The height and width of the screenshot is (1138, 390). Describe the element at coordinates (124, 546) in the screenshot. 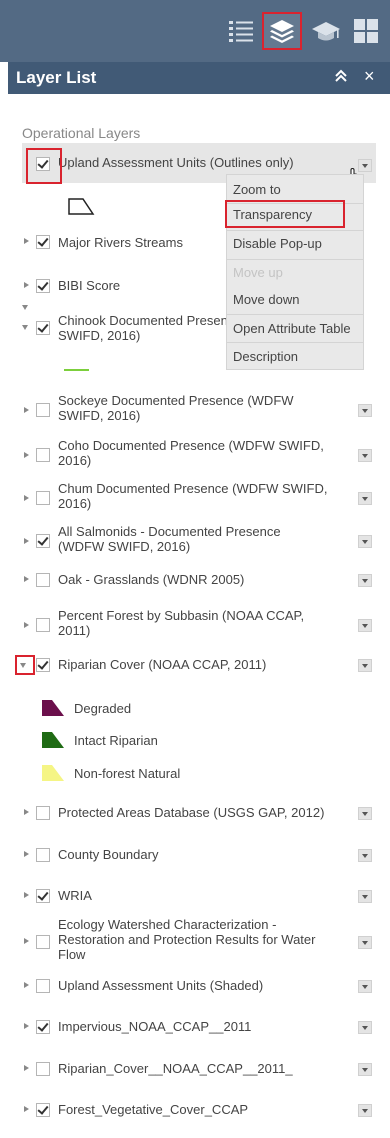

I see `layer-label-line2: (WDFW SWIFD, 2016)` at that location.